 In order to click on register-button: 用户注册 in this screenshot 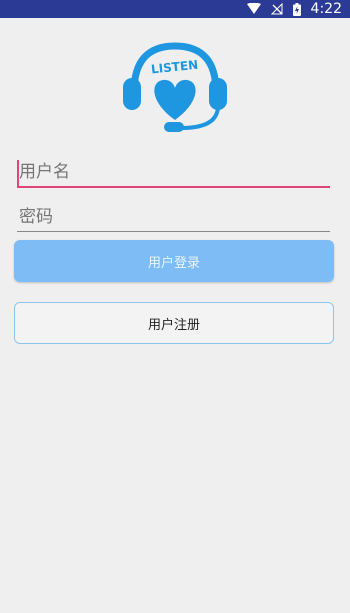, I will do `click(174, 323)`.